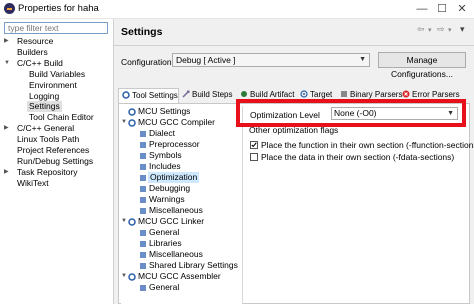 Image resolution: width=474 pixels, height=304 pixels. I want to click on tool-tree-linker-miscellaneous: Miscellaneous, so click(176, 254).